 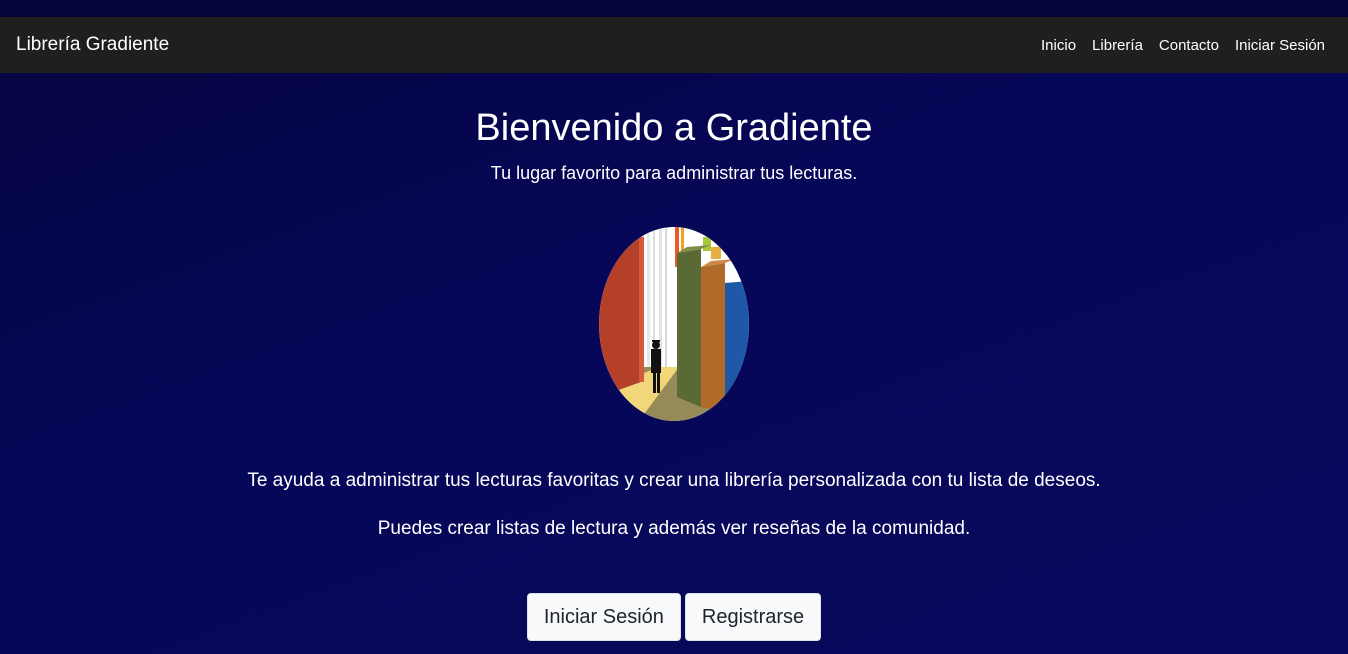 I want to click on nav-libreria: Librería, so click(x=1117, y=45).